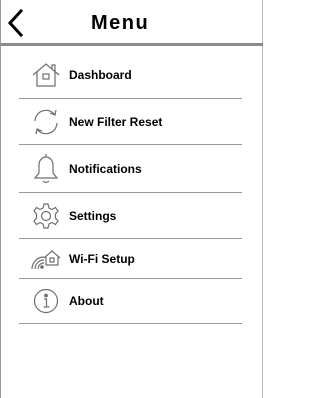 The width and height of the screenshot is (320, 398). I want to click on refresh-icon, so click(46, 122).